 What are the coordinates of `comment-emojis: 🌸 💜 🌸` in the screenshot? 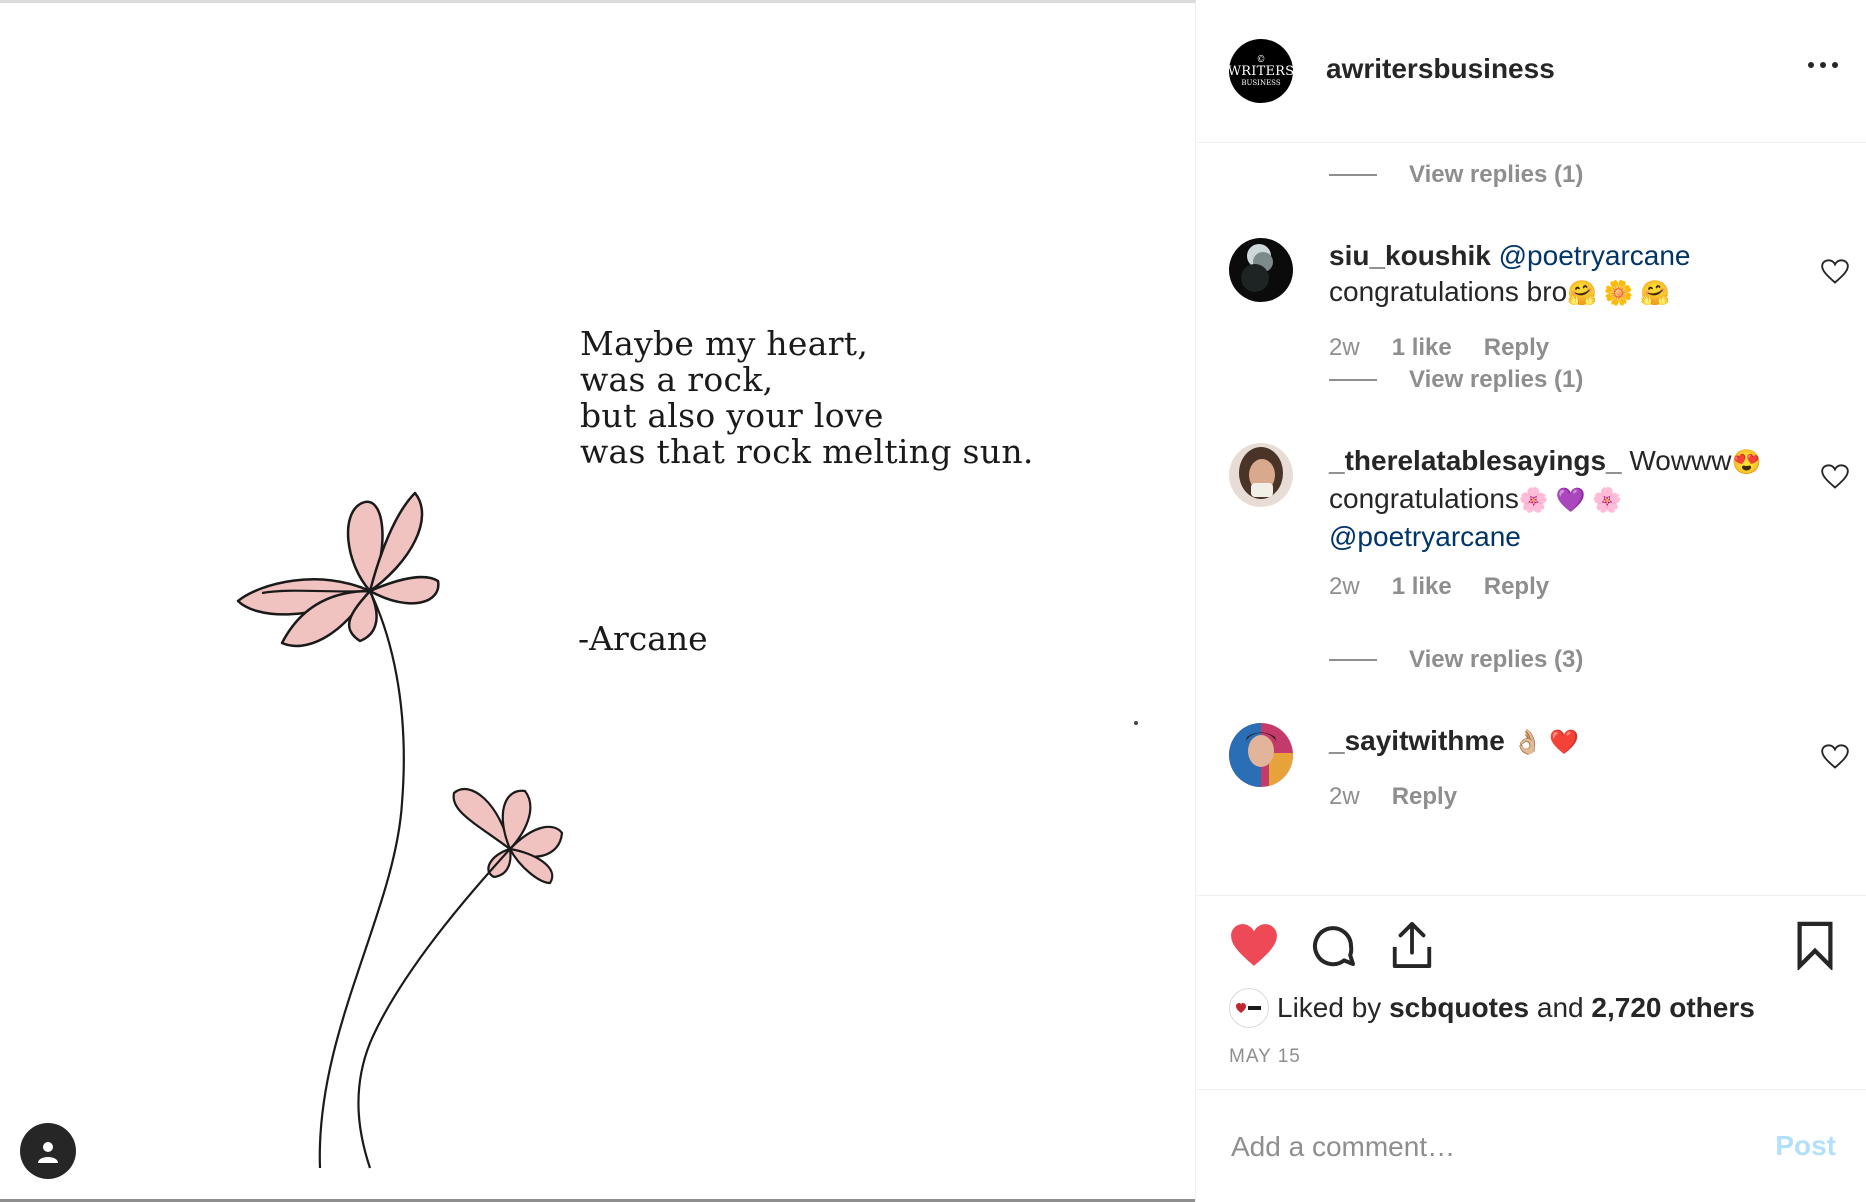 It's located at (1570, 500).